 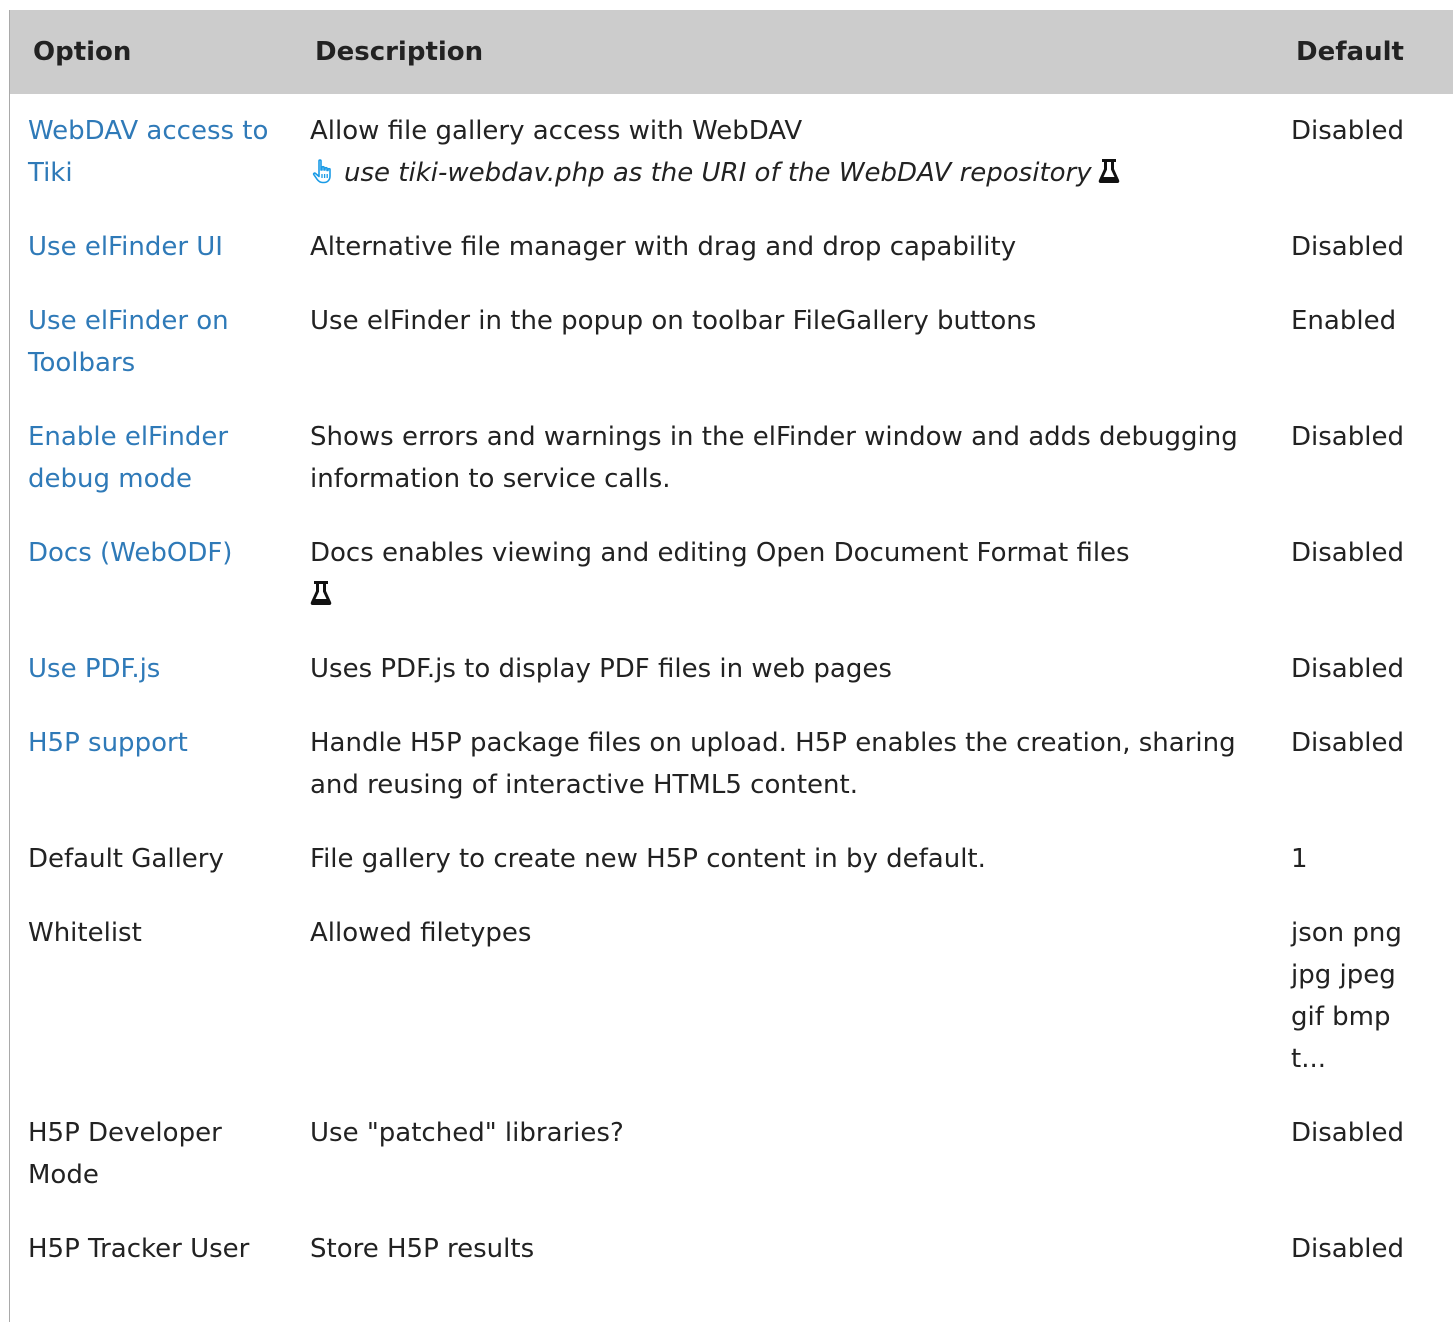 I want to click on option-link-webdav: WebDAV access to Tiki, so click(x=148, y=152).